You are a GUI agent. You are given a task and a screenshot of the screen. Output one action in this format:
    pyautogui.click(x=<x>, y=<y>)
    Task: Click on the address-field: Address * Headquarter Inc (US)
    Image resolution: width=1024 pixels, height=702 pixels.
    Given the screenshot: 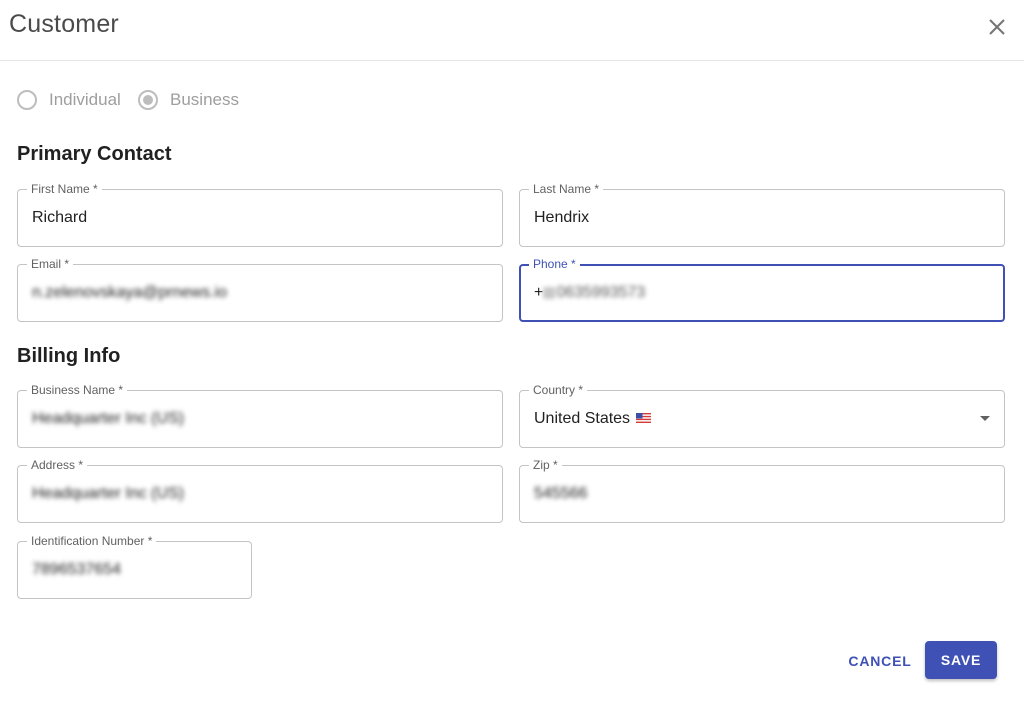 What is the action you would take?
    pyautogui.click(x=260, y=490)
    